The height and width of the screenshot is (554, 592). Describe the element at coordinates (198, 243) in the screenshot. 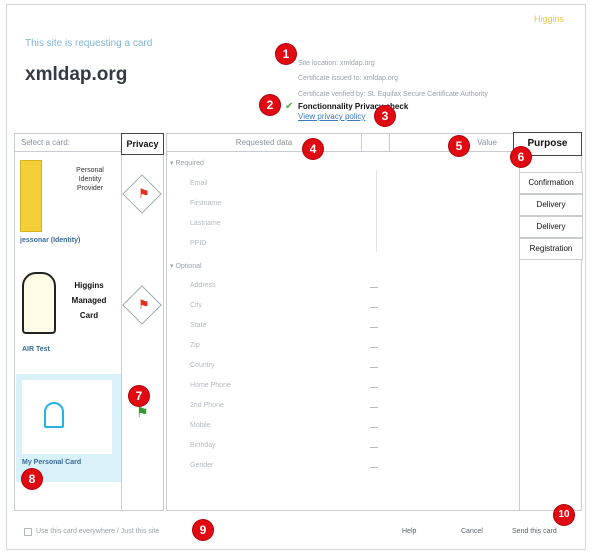

I see `field-ppid: PPID` at that location.